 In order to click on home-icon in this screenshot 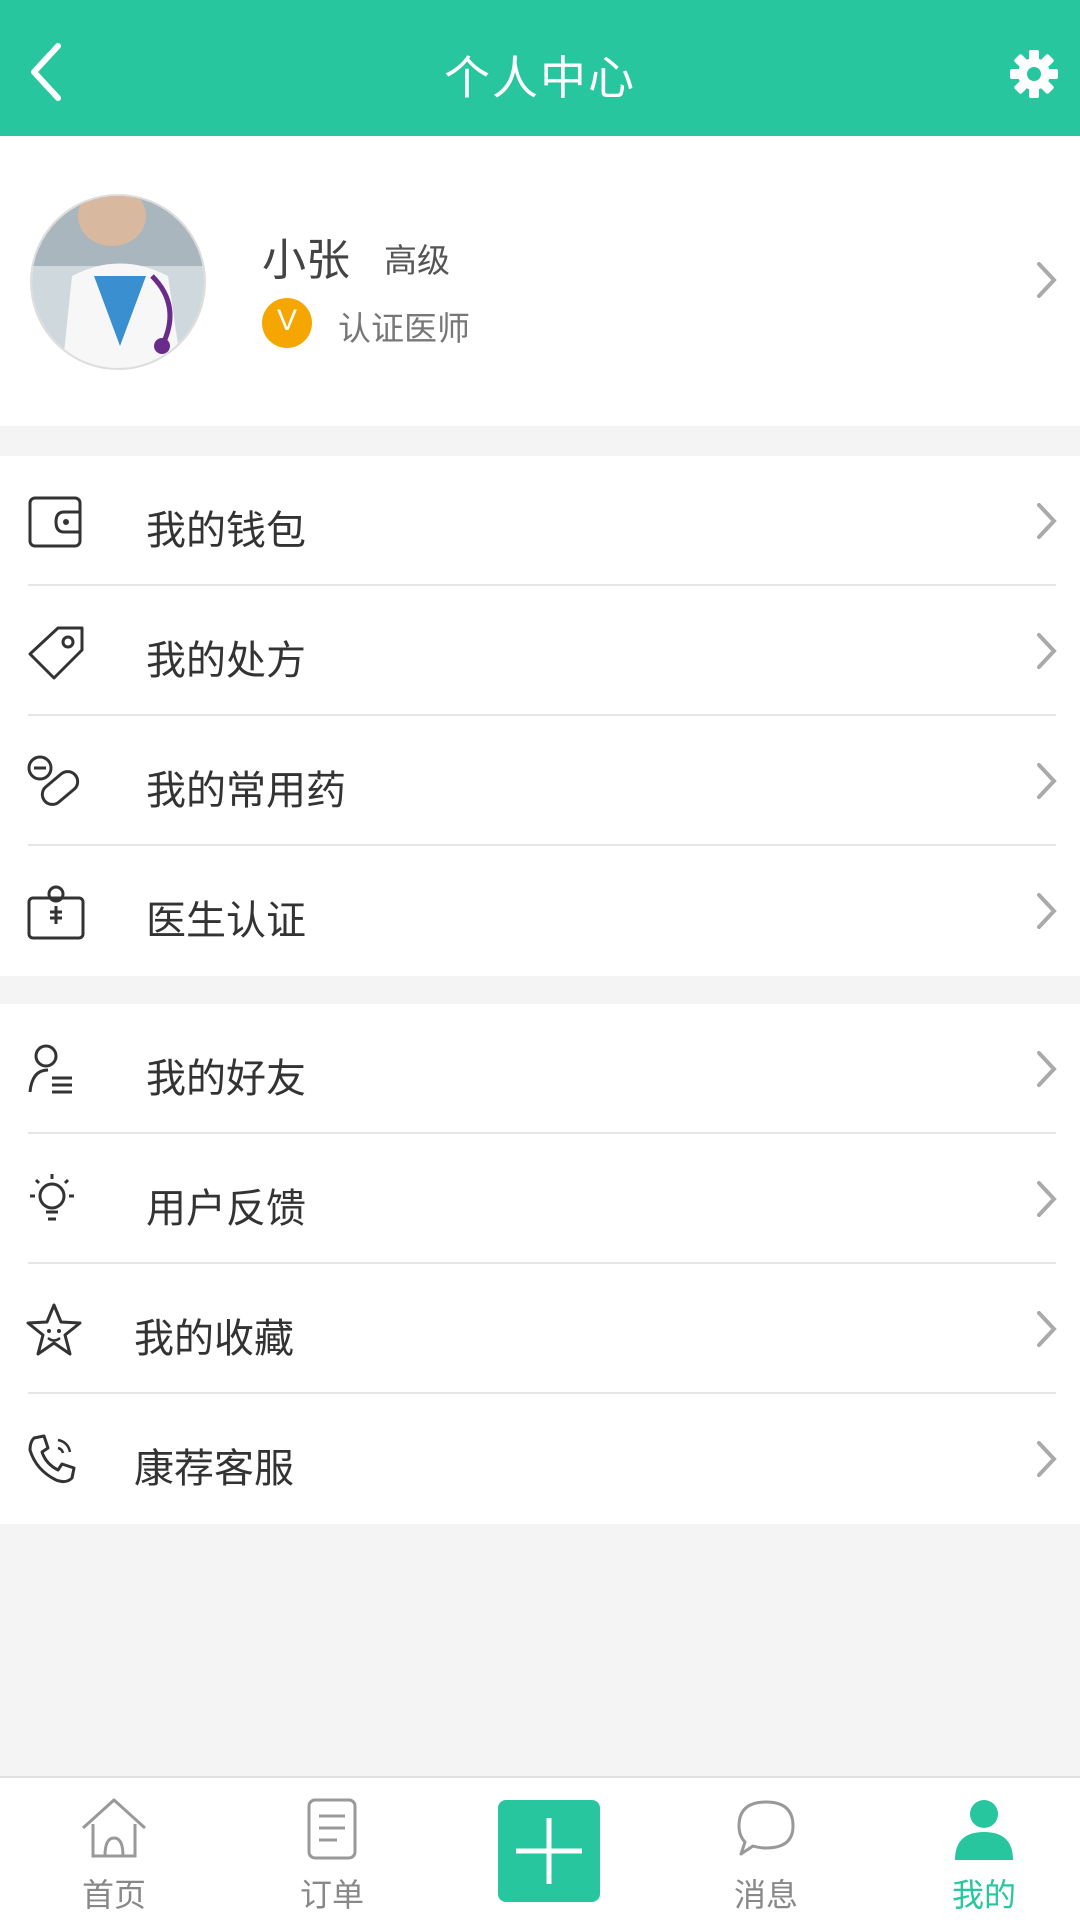, I will do `click(114, 1828)`.